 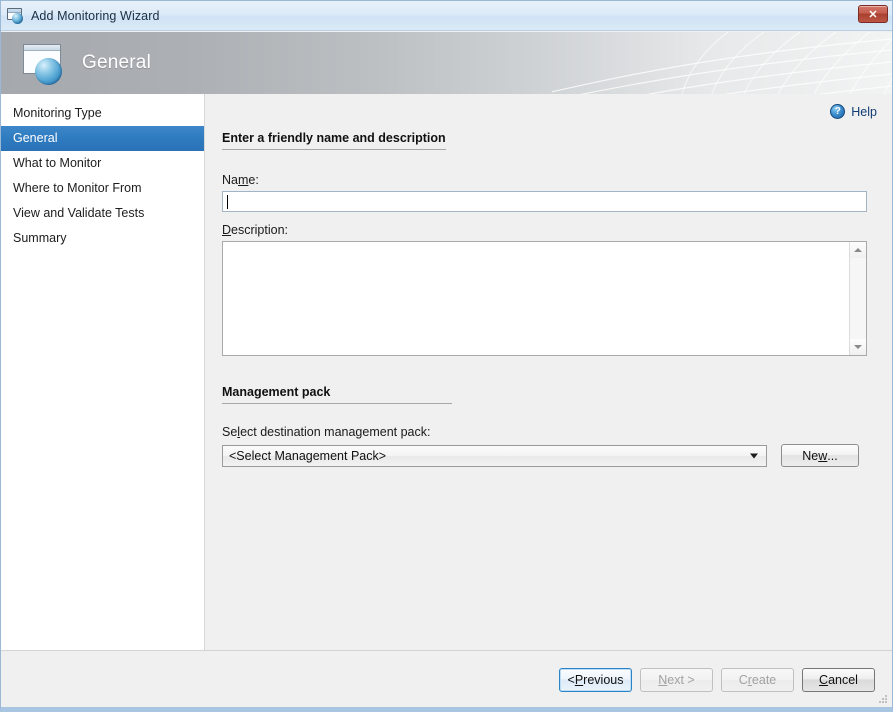 I want to click on sidebar-item-label: Summary, so click(x=40, y=238).